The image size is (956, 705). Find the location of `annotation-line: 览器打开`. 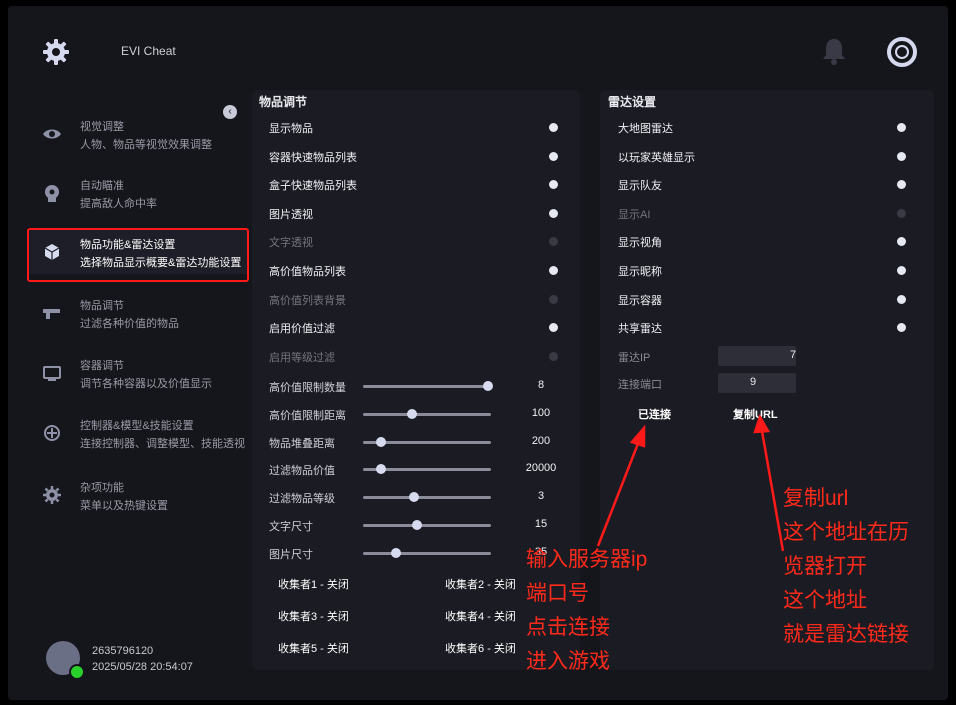

annotation-line: 览器打开 is located at coordinates (825, 566).